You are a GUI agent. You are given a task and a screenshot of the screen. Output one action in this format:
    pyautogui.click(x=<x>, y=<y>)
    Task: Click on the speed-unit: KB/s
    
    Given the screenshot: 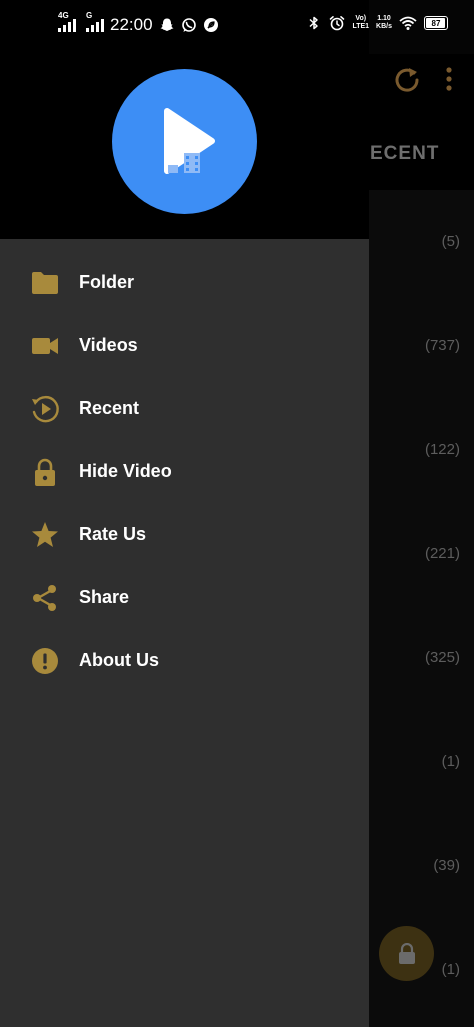 What is the action you would take?
    pyautogui.click(x=384, y=26)
    